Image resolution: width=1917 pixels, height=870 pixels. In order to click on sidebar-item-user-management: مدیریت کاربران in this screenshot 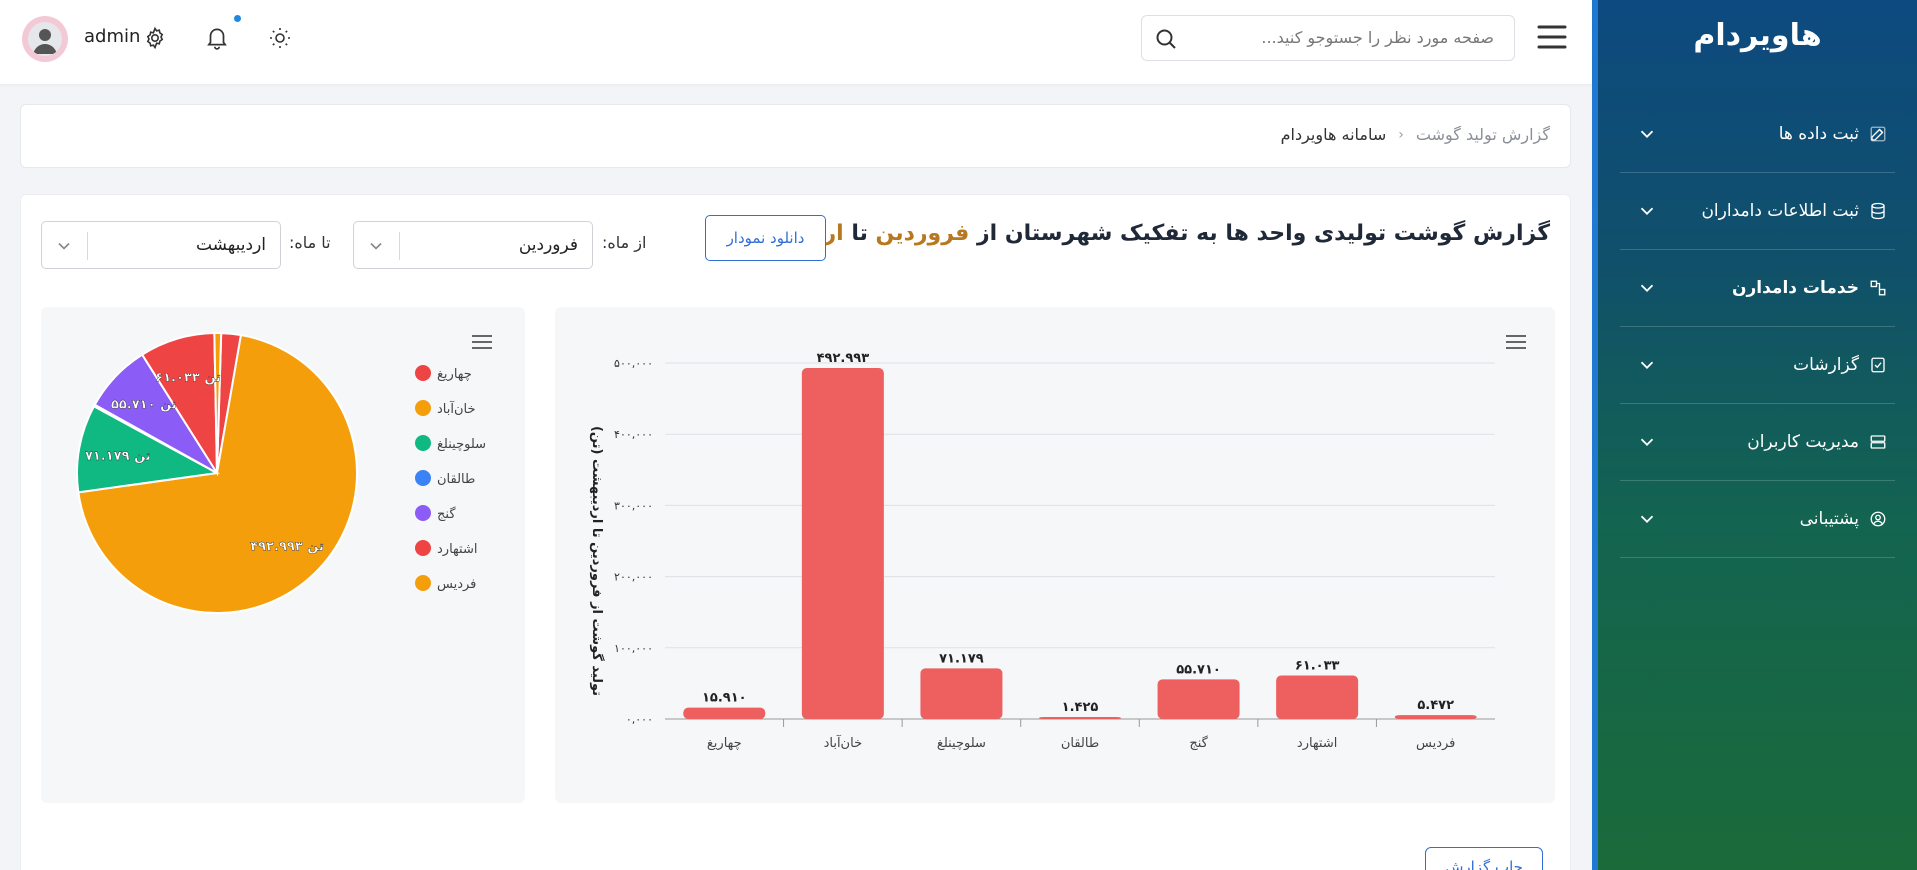, I will do `click(1757, 442)`.